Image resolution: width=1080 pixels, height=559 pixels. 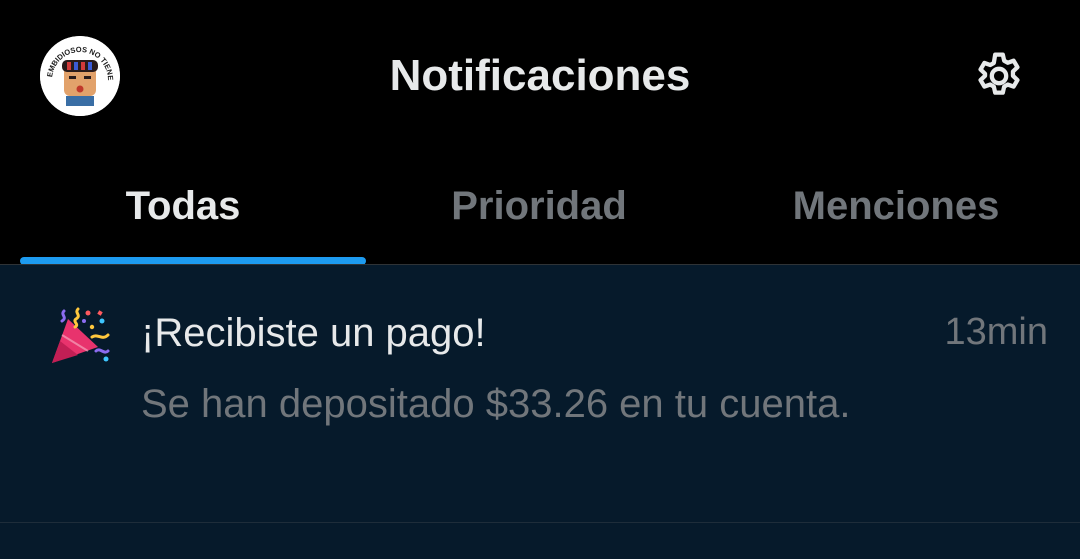 I want to click on tab-label: Menciones, so click(x=896, y=206).